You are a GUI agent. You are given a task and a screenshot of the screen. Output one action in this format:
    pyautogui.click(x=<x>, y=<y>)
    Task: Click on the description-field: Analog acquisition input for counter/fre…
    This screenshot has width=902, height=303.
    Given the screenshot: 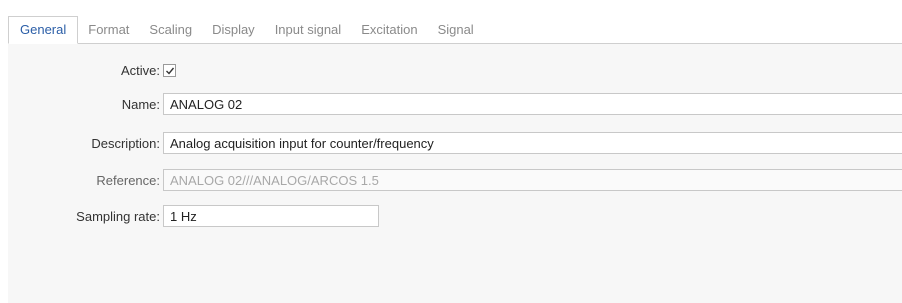 What is the action you would take?
    pyautogui.click(x=532, y=143)
    